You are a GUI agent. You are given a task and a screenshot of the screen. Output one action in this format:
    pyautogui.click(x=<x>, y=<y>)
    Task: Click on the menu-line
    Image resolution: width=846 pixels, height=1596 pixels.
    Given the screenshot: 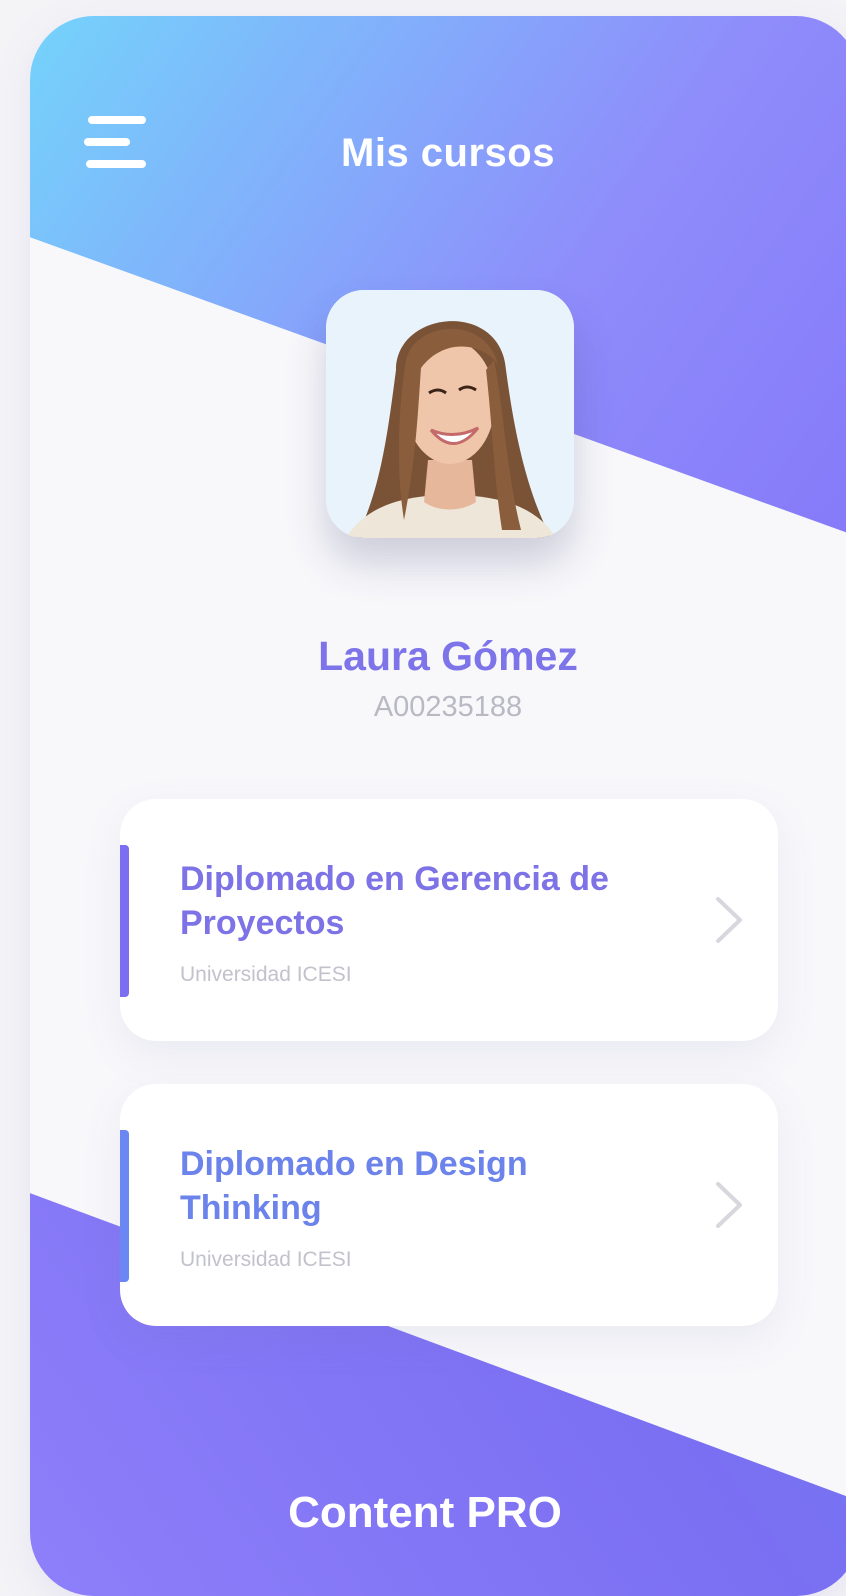 What is the action you would take?
    pyautogui.click(x=117, y=120)
    